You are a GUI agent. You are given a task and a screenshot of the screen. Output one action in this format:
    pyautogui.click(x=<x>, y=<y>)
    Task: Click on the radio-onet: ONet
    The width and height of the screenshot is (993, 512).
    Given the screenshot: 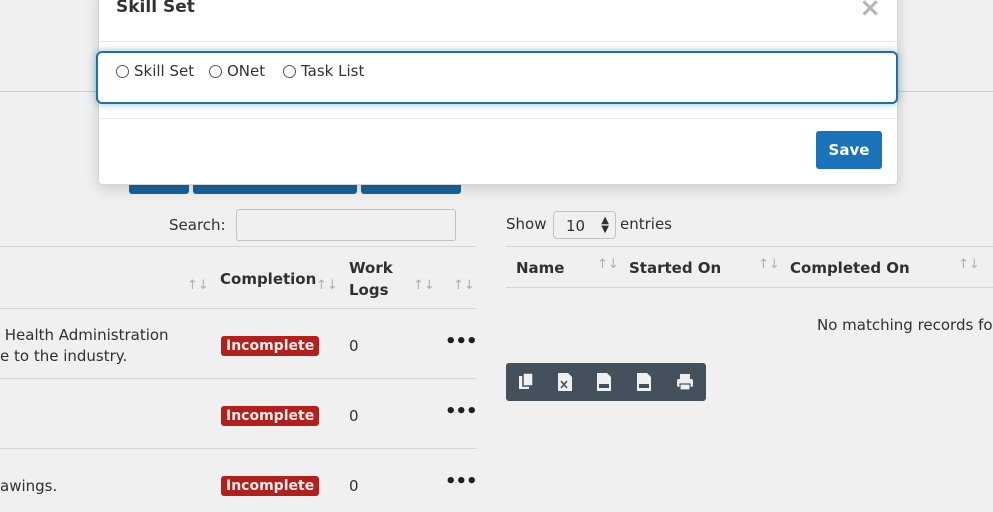 What is the action you would take?
    pyautogui.click(x=237, y=71)
    